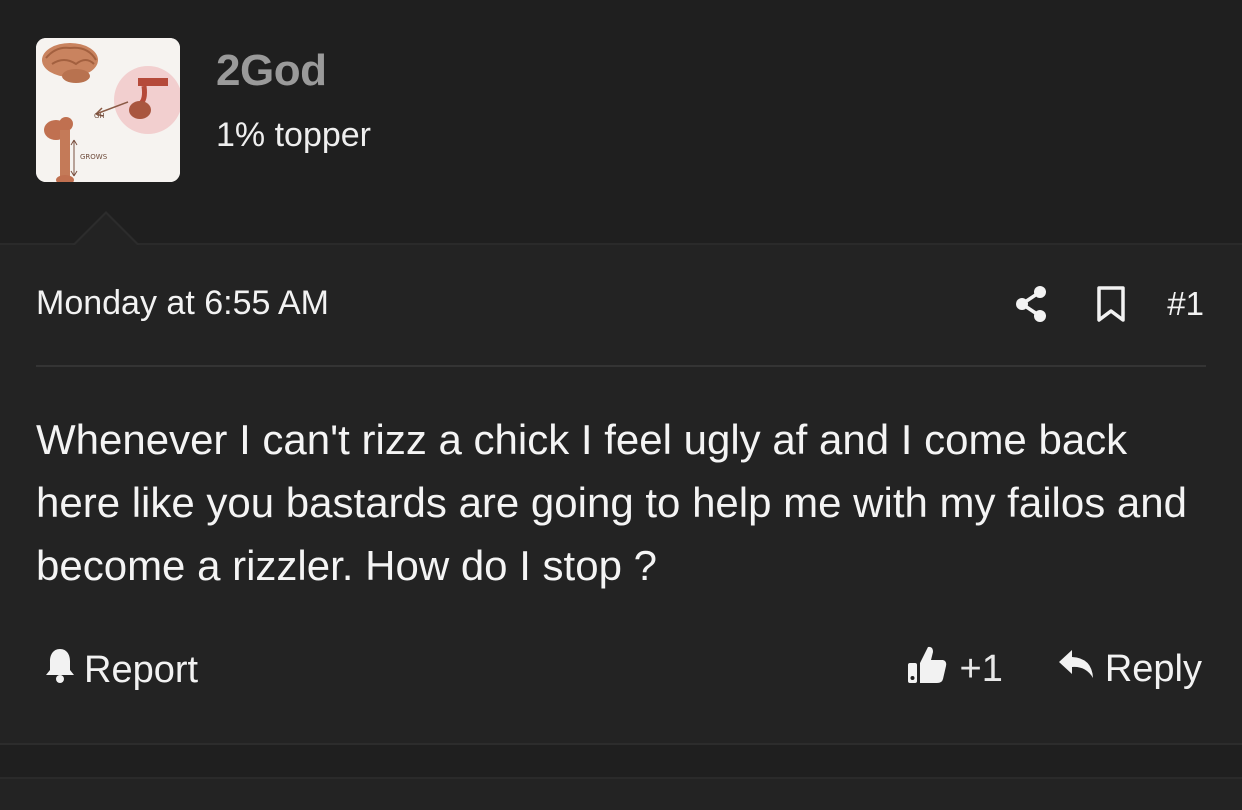 Image resolution: width=1242 pixels, height=810 pixels. What do you see at coordinates (933, 669) in the screenshot?
I see `thumbs-up-icon` at bounding box center [933, 669].